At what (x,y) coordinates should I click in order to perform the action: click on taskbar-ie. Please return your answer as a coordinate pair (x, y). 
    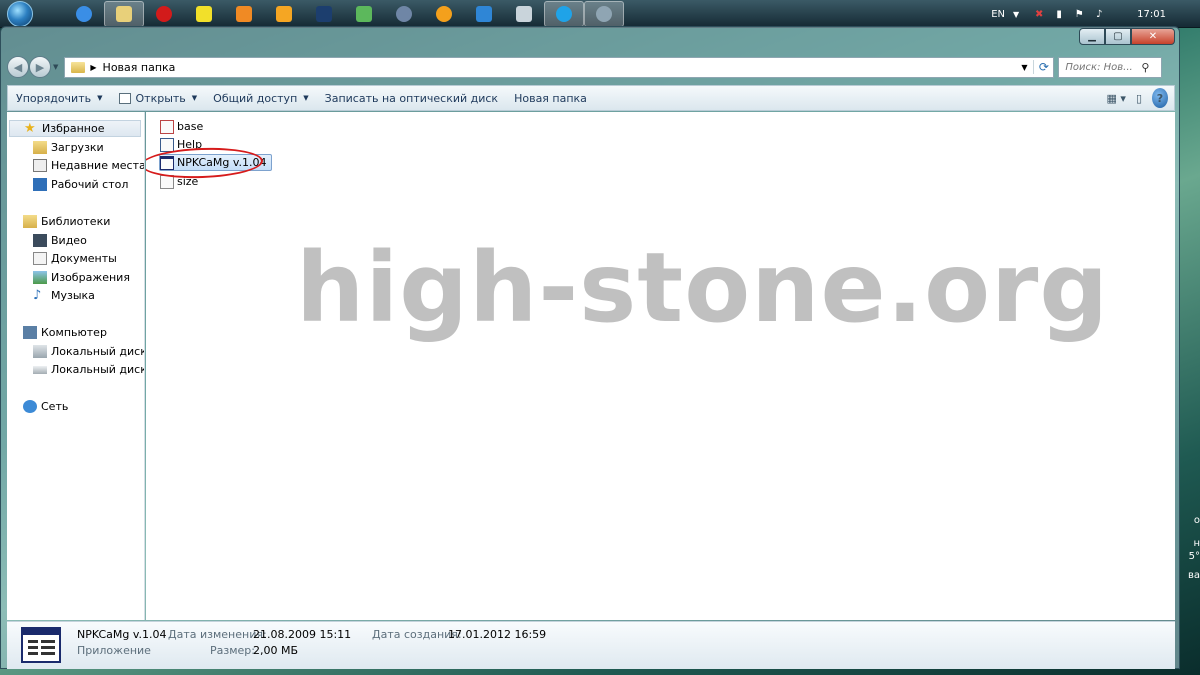
    Looking at the image, I should click on (84, 14).